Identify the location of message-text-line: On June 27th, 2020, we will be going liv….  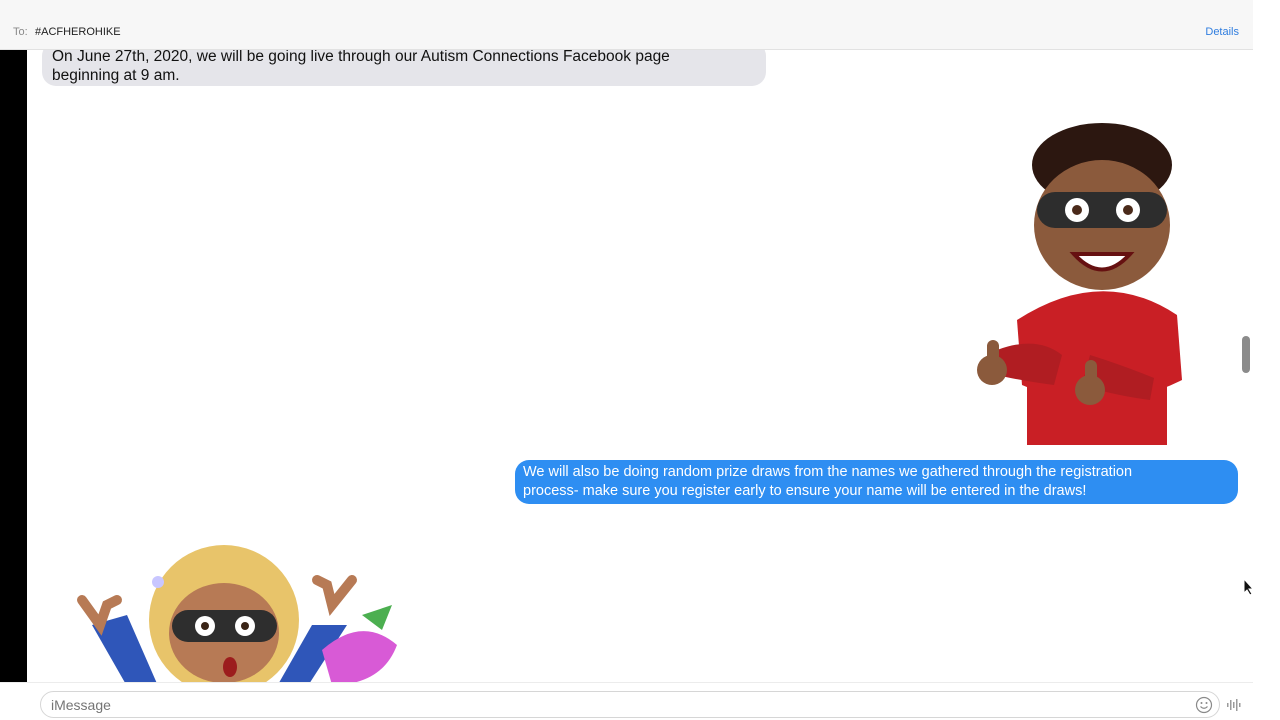
(361, 57).